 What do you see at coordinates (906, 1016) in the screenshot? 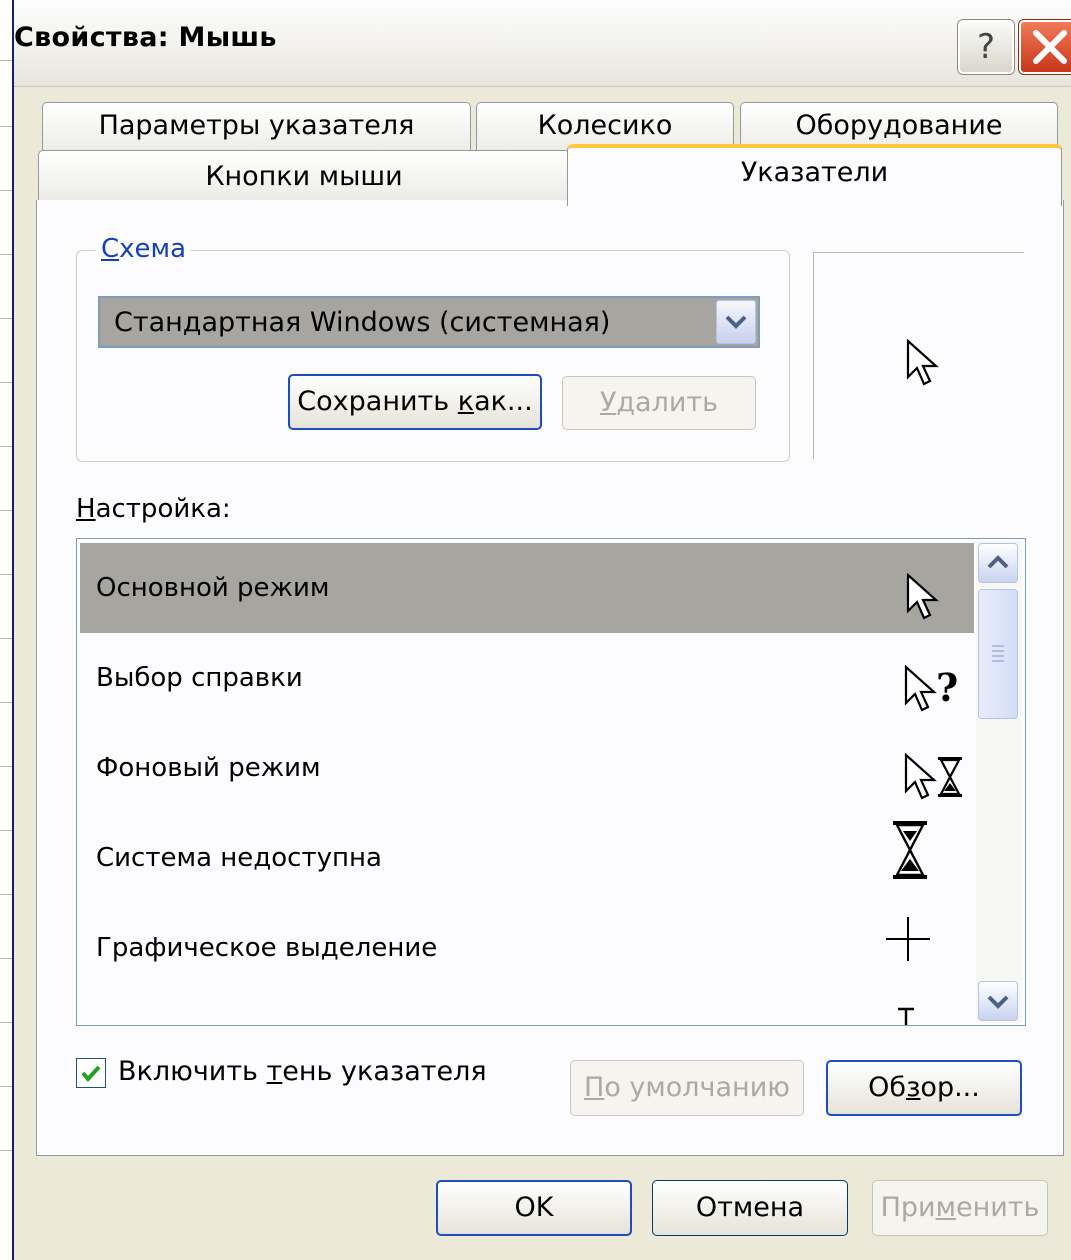
I see `text-select-cursor-icon` at bounding box center [906, 1016].